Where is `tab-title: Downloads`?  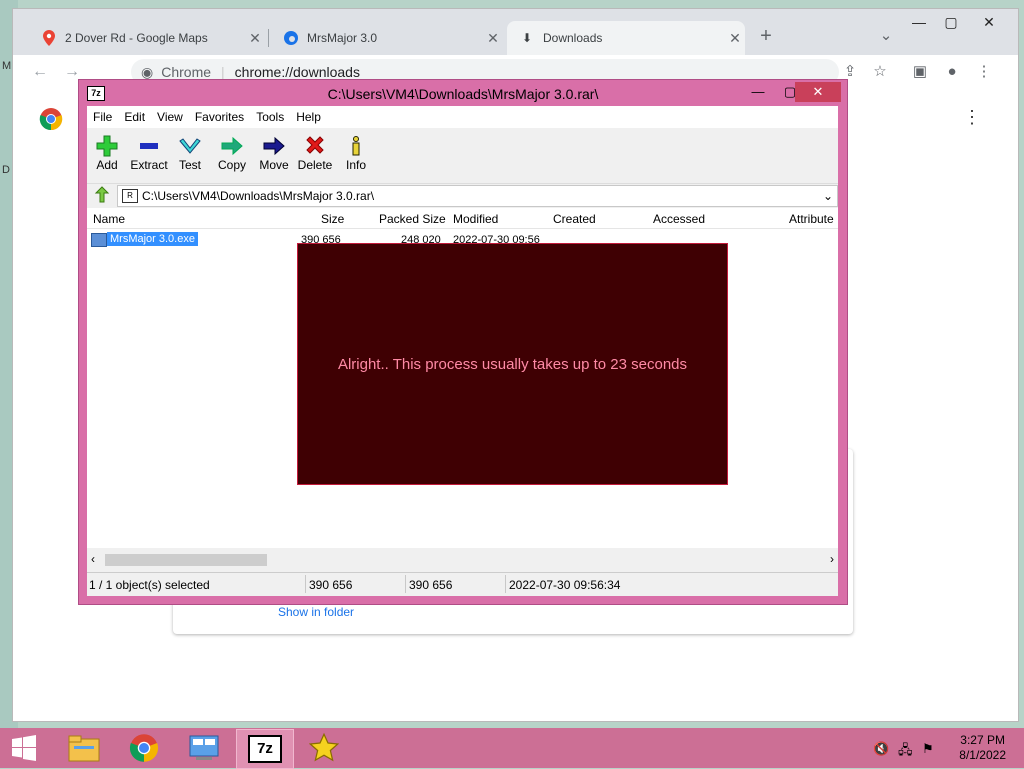 tab-title: Downloads is located at coordinates (573, 38).